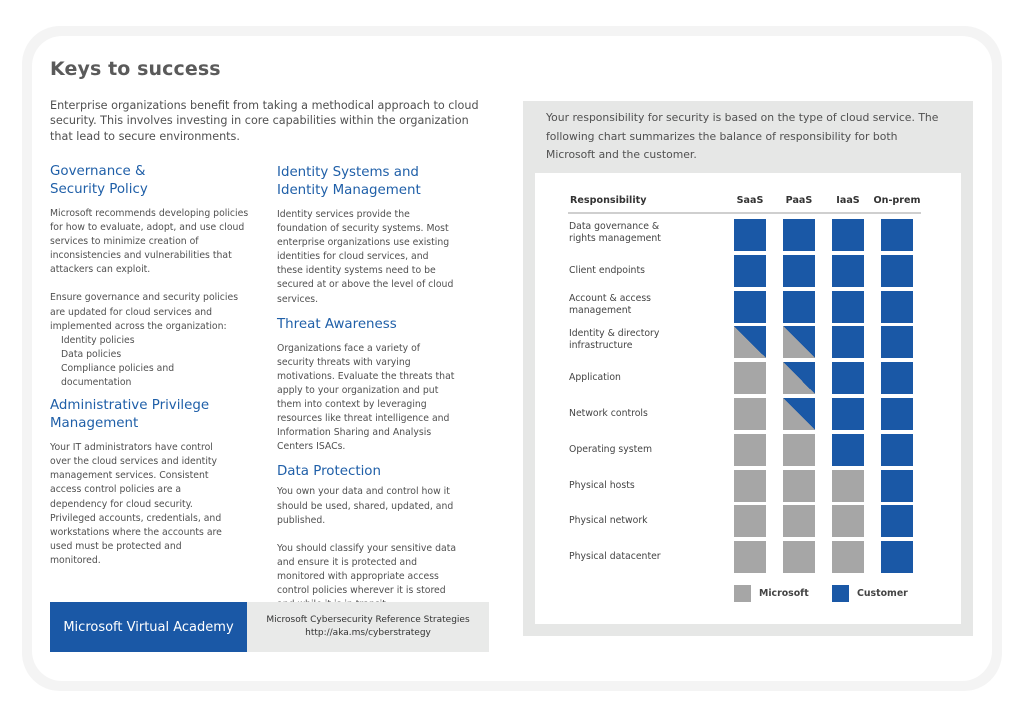 Image resolution: width=1024 pixels, height=717 pixels. I want to click on row-label: Account & access management, so click(610, 304).